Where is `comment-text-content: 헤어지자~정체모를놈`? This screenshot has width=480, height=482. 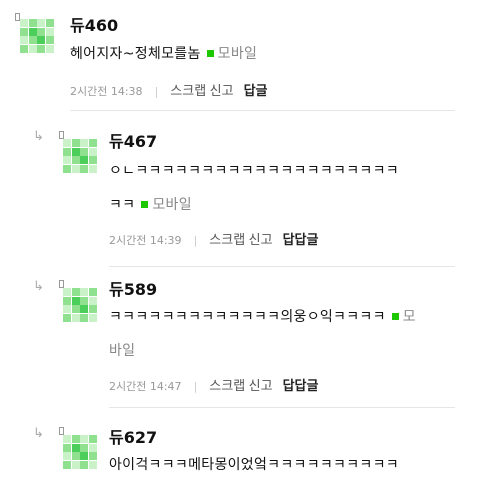
comment-text-content: 헤어지자~정체모를놈 is located at coordinates (135, 54).